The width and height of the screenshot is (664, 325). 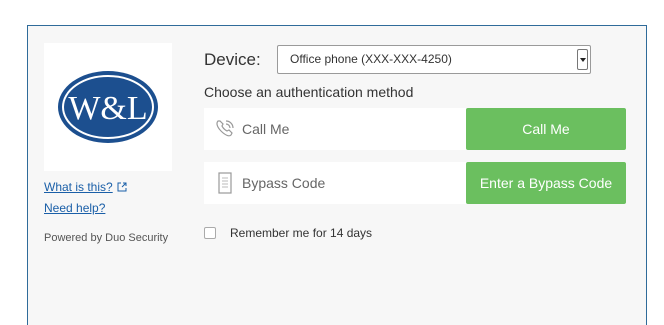 What do you see at coordinates (225, 185) in the screenshot?
I see `bypass-code-icon` at bounding box center [225, 185].